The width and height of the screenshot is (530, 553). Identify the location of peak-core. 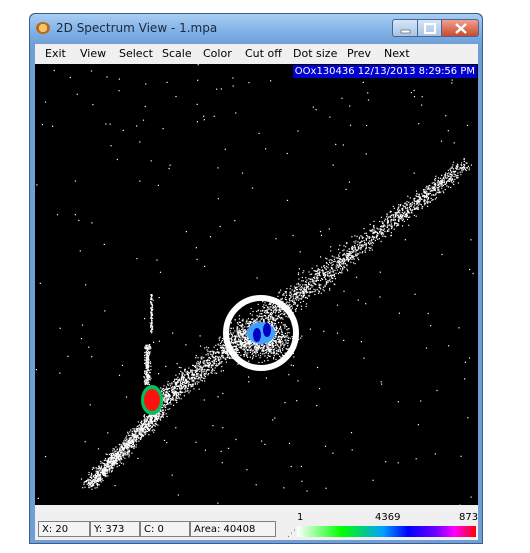
(152, 400).